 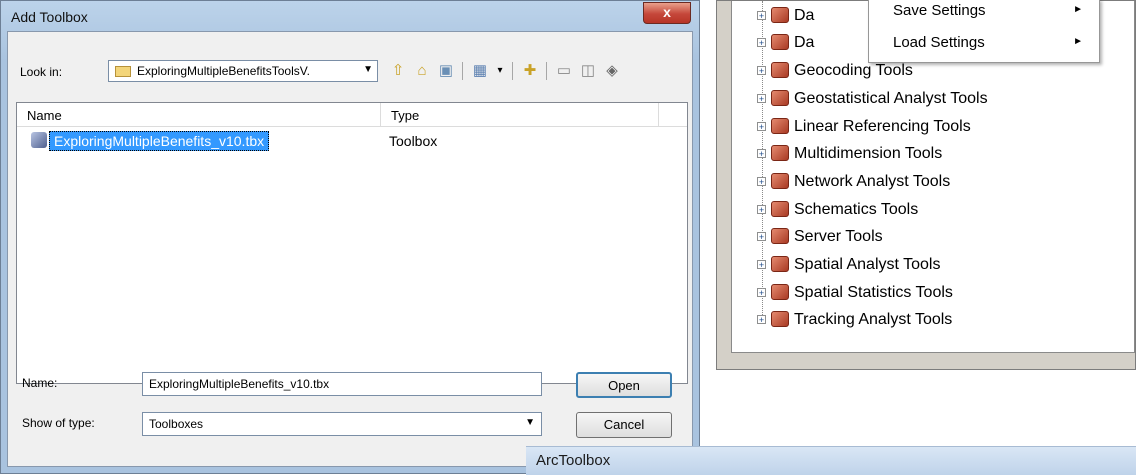 What do you see at coordinates (350, 16) in the screenshot?
I see `dialog-titlebar: Add Toolbox x` at bounding box center [350, 16].